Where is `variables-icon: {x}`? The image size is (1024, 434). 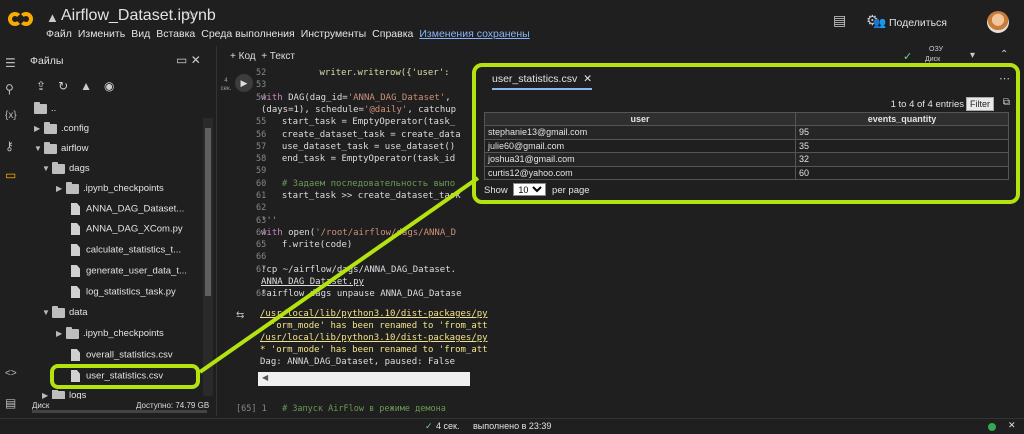
variables-icon: {x} is located at coordinates (11, 115).